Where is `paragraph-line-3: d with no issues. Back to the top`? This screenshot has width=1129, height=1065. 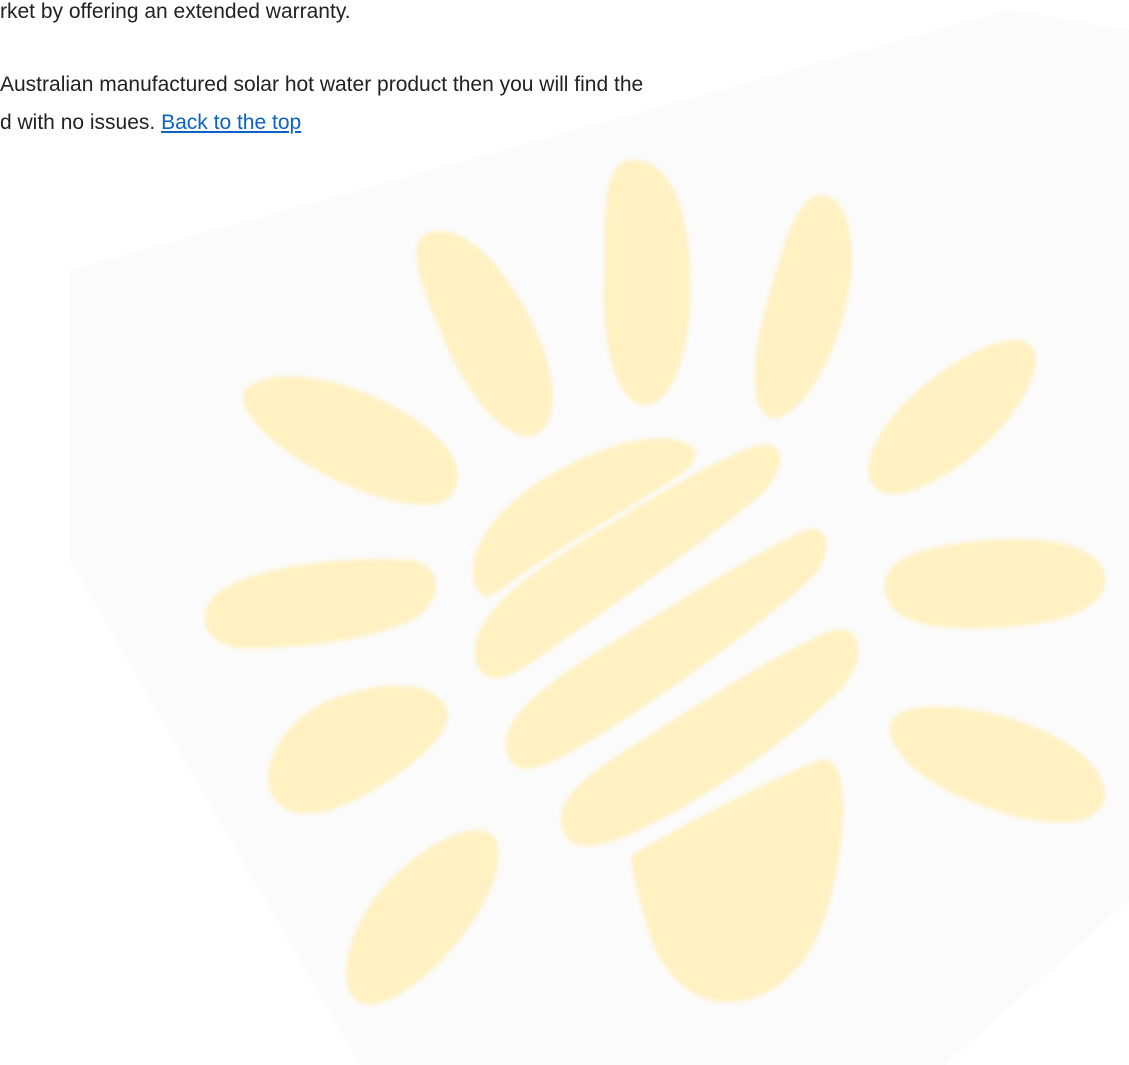 paragraph-line-3: d with no issues. Back to the top is located at coordinates (150, 123).